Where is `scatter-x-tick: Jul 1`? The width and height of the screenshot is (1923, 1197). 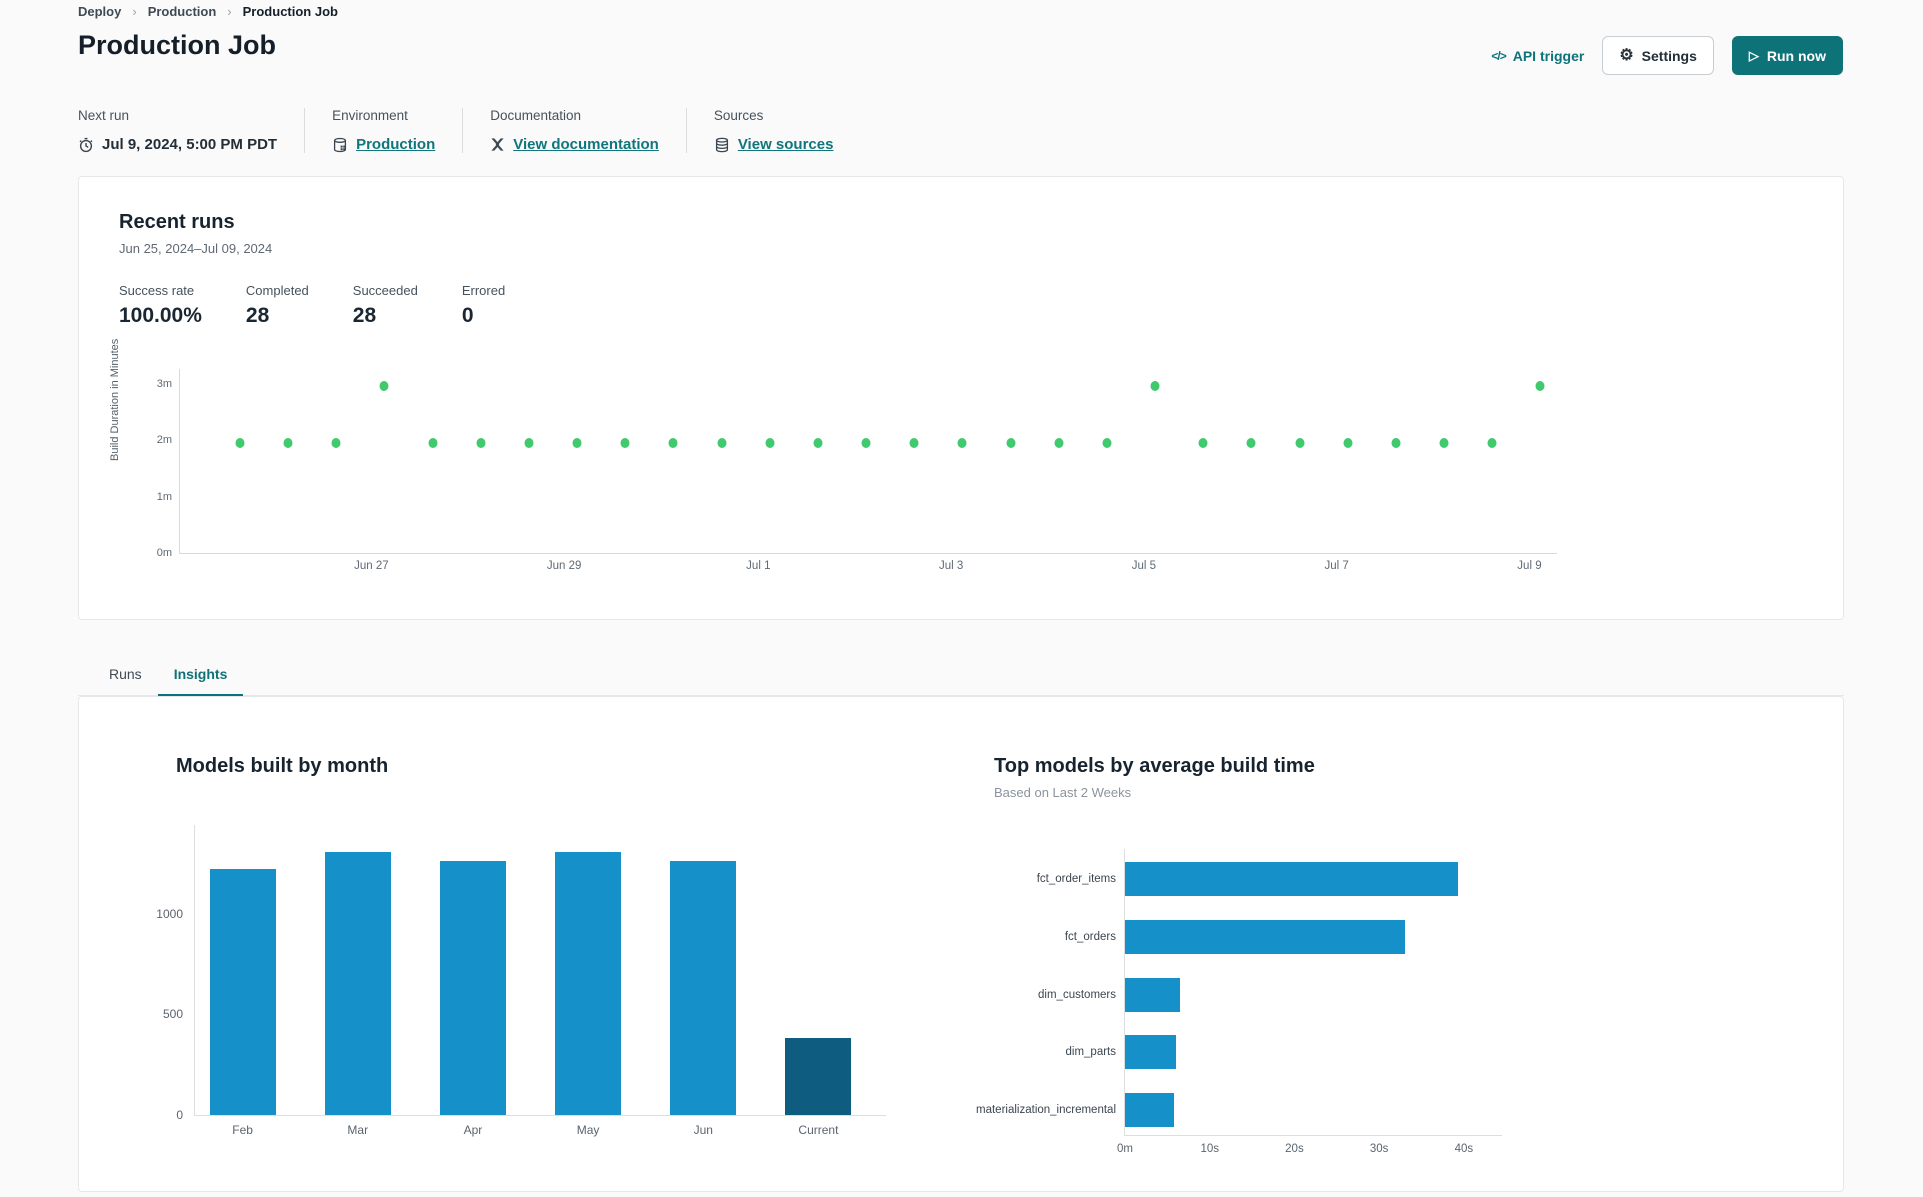
scatter-x-tick: Jul 1 is located at coordinates (758, 566).